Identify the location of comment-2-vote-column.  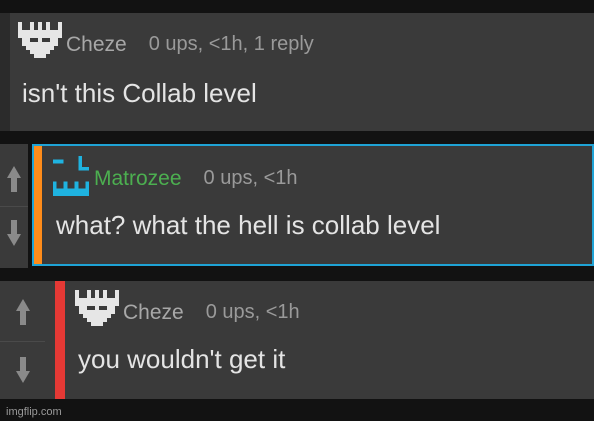
(14, 206).